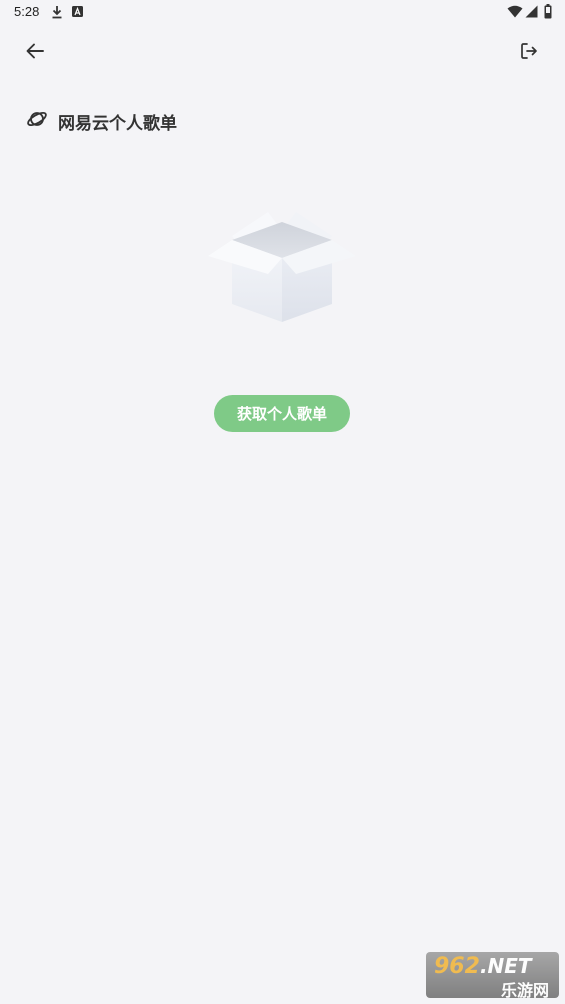 Image resolution: width=565 pixels, height=1004 pixels. I want to click on empty-box-icon, so click(282, 267).